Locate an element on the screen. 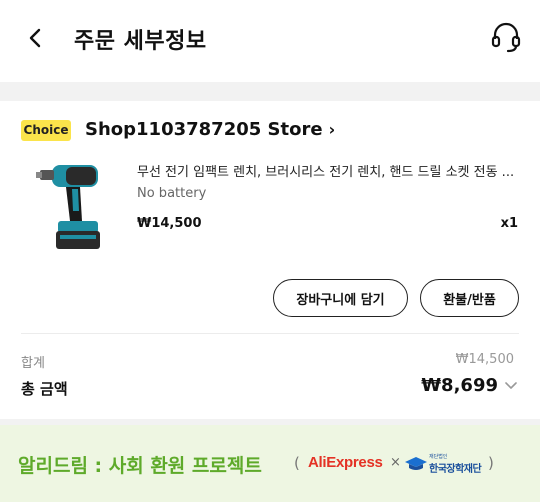  kosaf-name: 한국장학재단 is located at coordinates (455, 469).